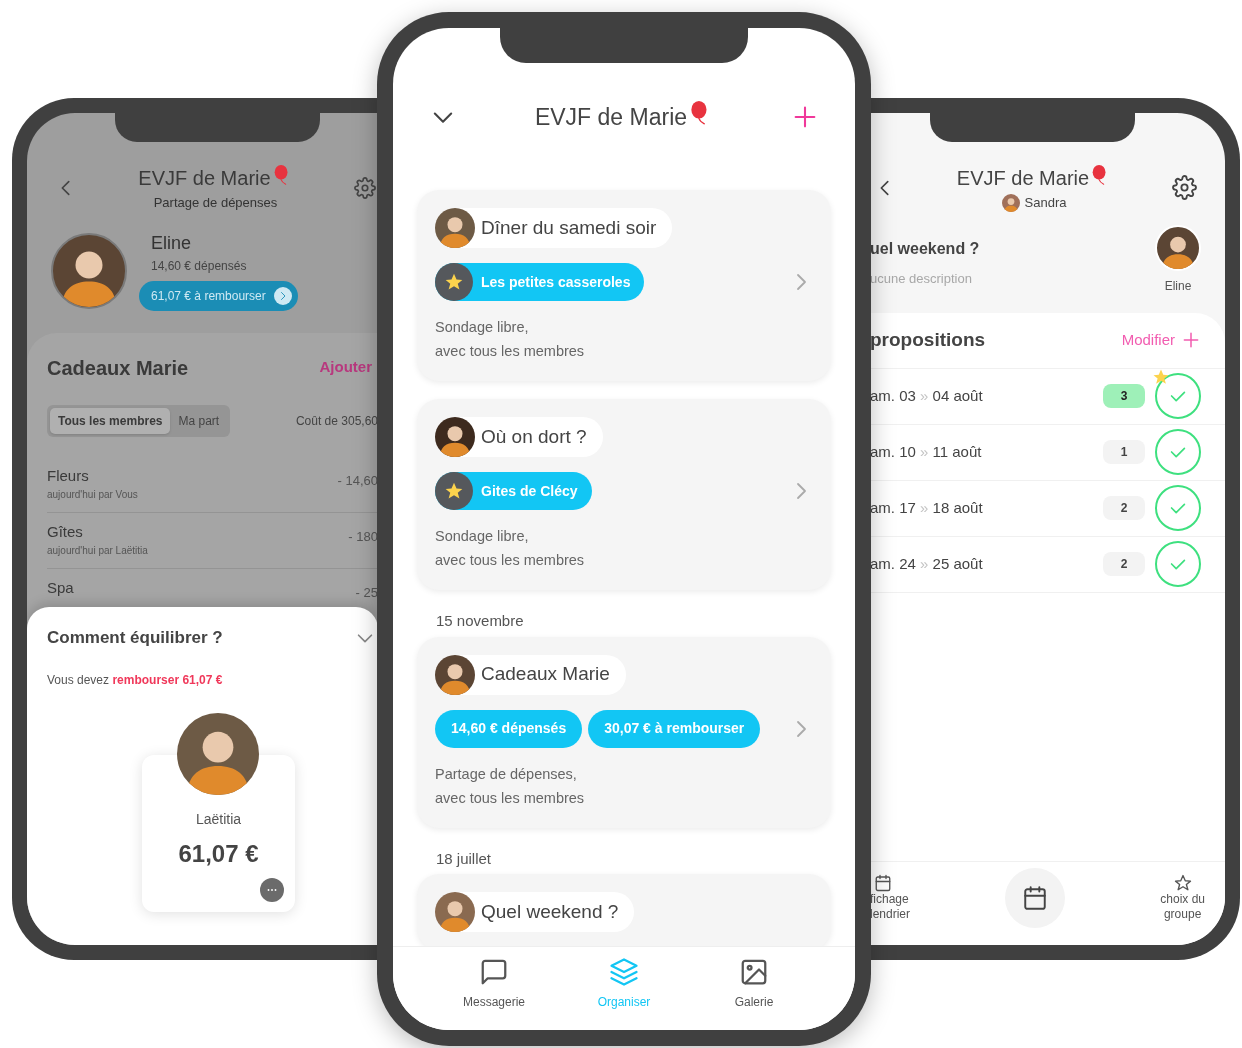 This screenshot has height=1048, width=1242. What do you see at coordinates (135, 680) in the screenshot?
I see `balance-sentence: Vous devez rembourser 61,07 €` at bounding box center [135, 680].